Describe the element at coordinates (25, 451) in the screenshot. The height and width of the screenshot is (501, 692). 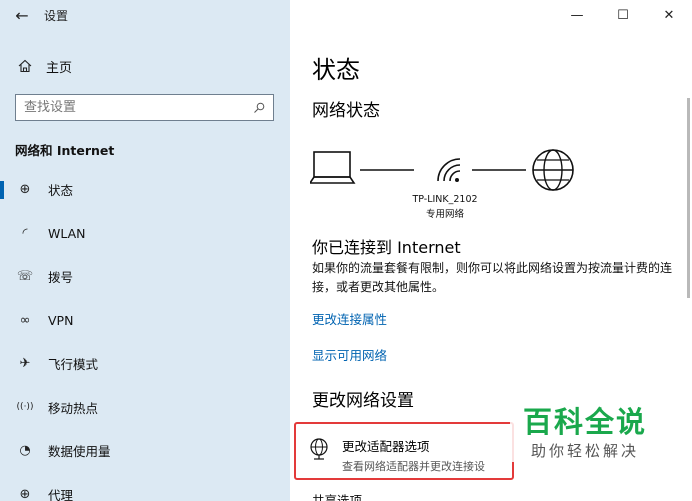
I see `data-usage-icon: ◔` at that location.